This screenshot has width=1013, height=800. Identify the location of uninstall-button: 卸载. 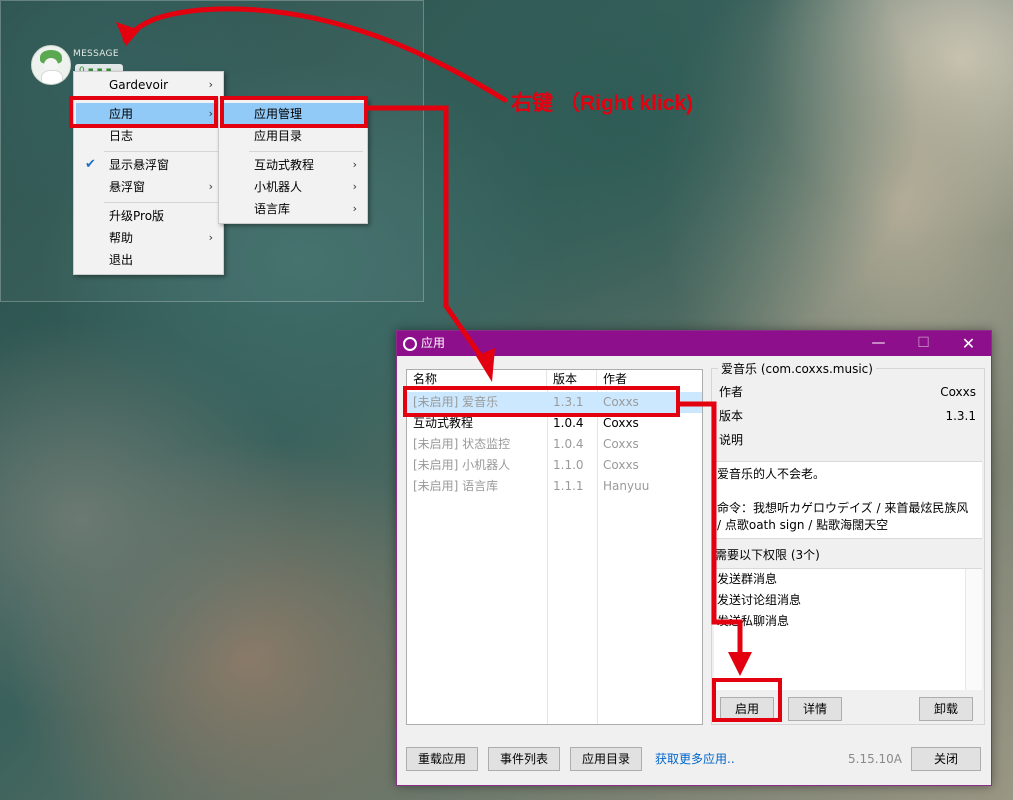
(946, 709).